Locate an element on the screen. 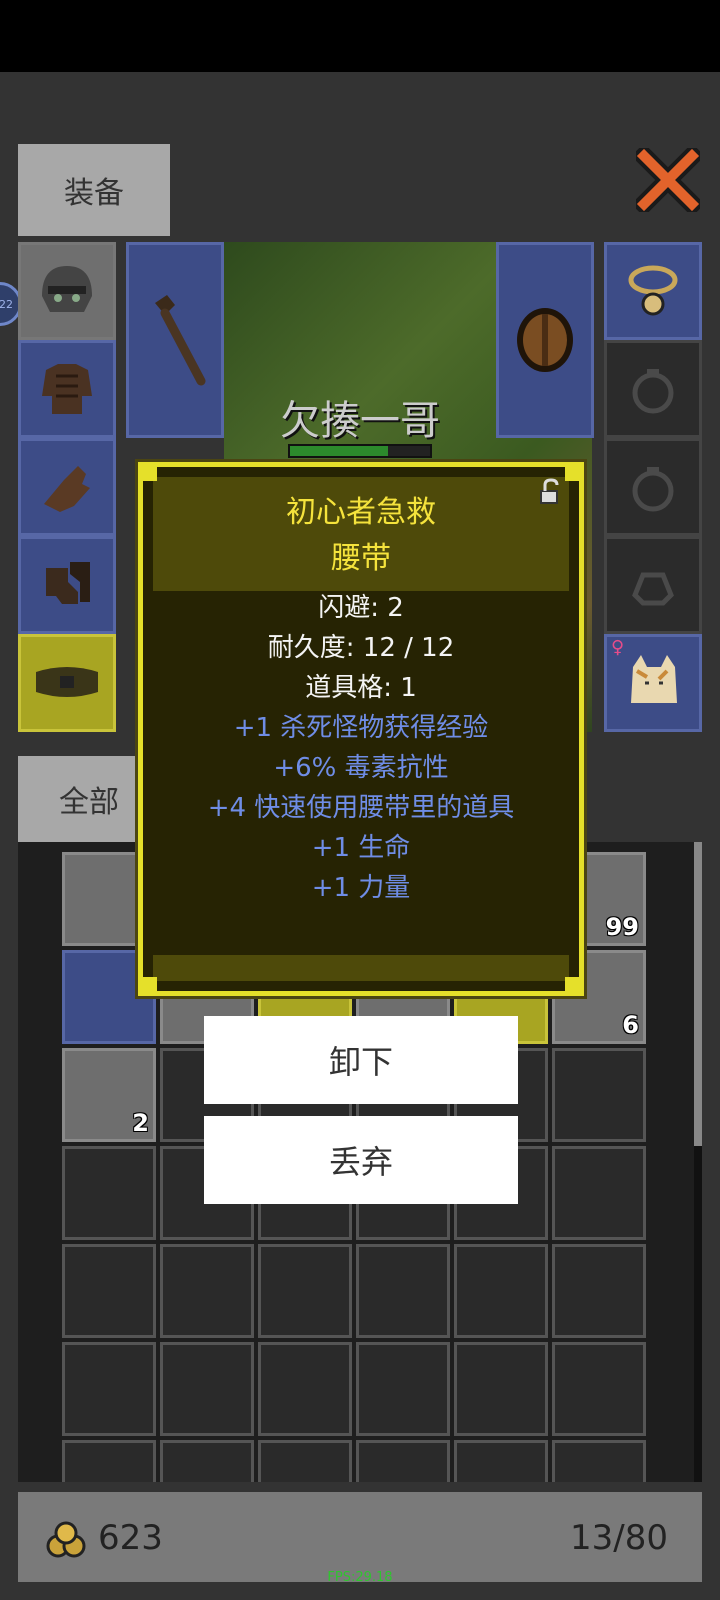 This screenshot has height=1600, width=720. shield-icon is located at coordinates (545, 340).